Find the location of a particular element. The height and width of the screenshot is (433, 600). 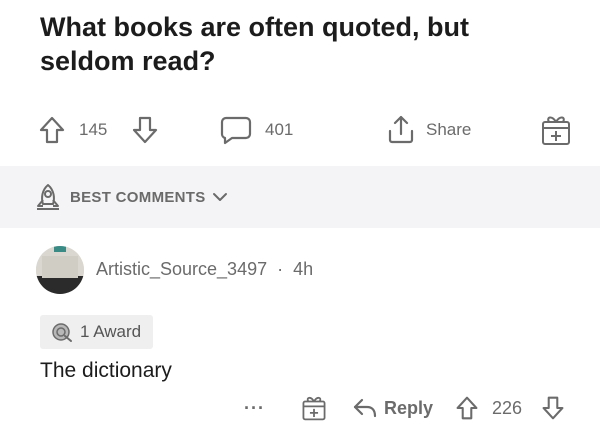

chevron-down-icon is located at coordinates (219, 197).